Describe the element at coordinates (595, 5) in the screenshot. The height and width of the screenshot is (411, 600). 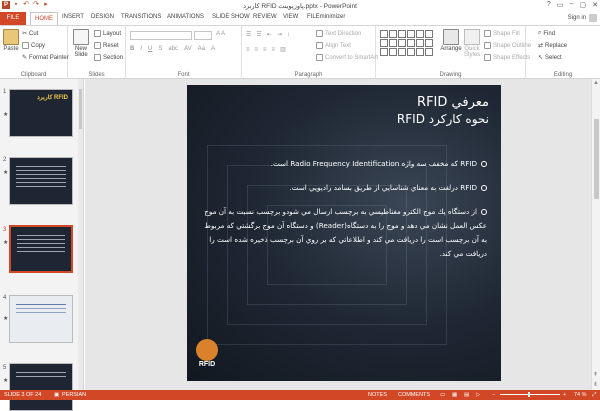
I see `close-button: ✕` at that location.